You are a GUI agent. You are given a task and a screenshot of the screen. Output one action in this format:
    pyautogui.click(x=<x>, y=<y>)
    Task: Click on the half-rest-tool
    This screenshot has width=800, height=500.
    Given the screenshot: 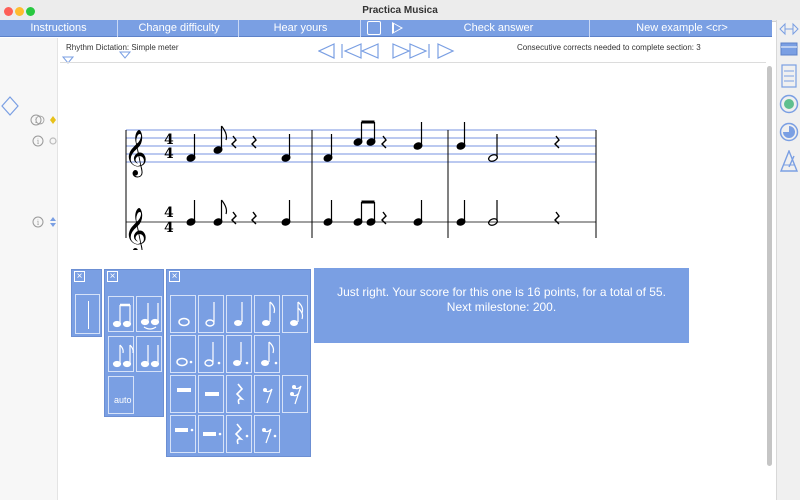 What is the action you would take?
    pyautogui.click(x=211, y=394)
    